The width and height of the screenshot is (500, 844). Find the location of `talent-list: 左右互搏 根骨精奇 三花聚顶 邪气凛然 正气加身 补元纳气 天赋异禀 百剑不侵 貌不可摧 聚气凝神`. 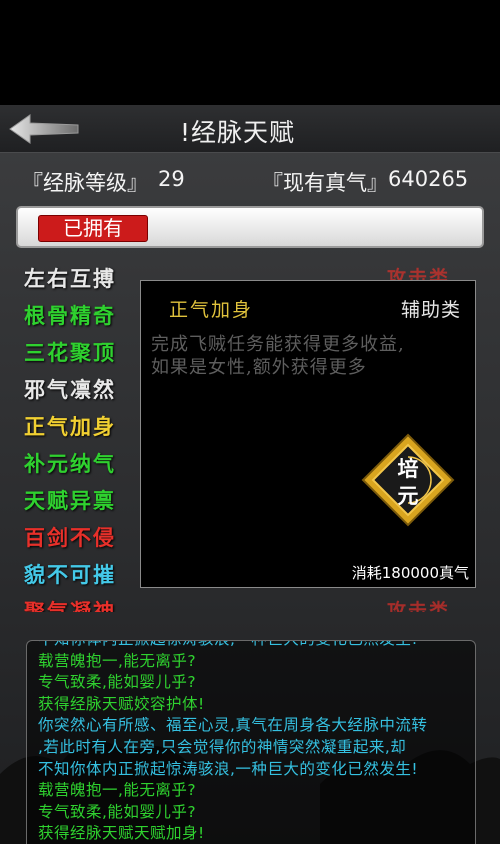

talent-list: 左右互搏 根骨精奇 三花聚顶 邪气凛然 正气加身 补元纳气 天赋异禀 百剑不侵 貌不可摧 聚气凝神 is located at coordinates (89, 437).